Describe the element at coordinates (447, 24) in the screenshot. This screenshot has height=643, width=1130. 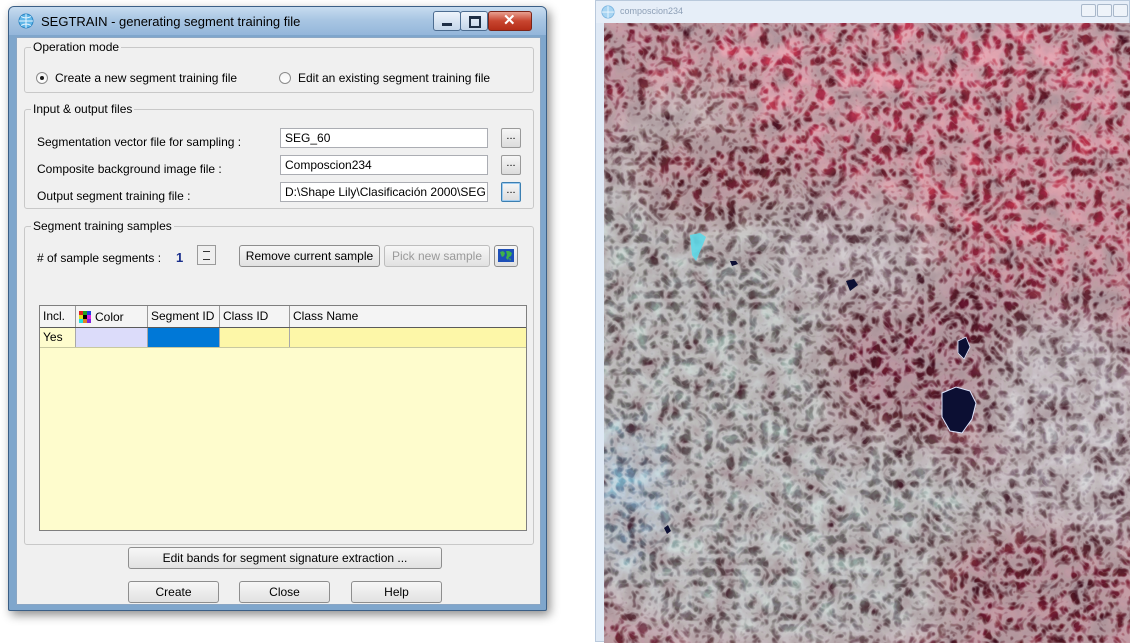
I see `minimize-icon` at that location.